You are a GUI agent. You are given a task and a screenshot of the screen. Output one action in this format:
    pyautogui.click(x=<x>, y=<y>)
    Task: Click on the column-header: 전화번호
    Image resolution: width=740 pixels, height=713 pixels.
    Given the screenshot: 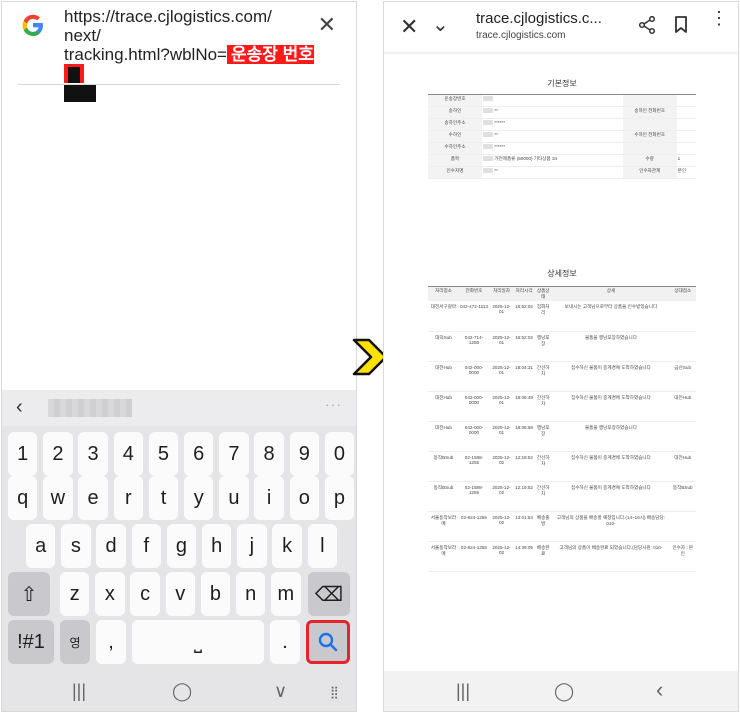 What is the action you would take?
    pyautogui.click(x=473, y=293)
    